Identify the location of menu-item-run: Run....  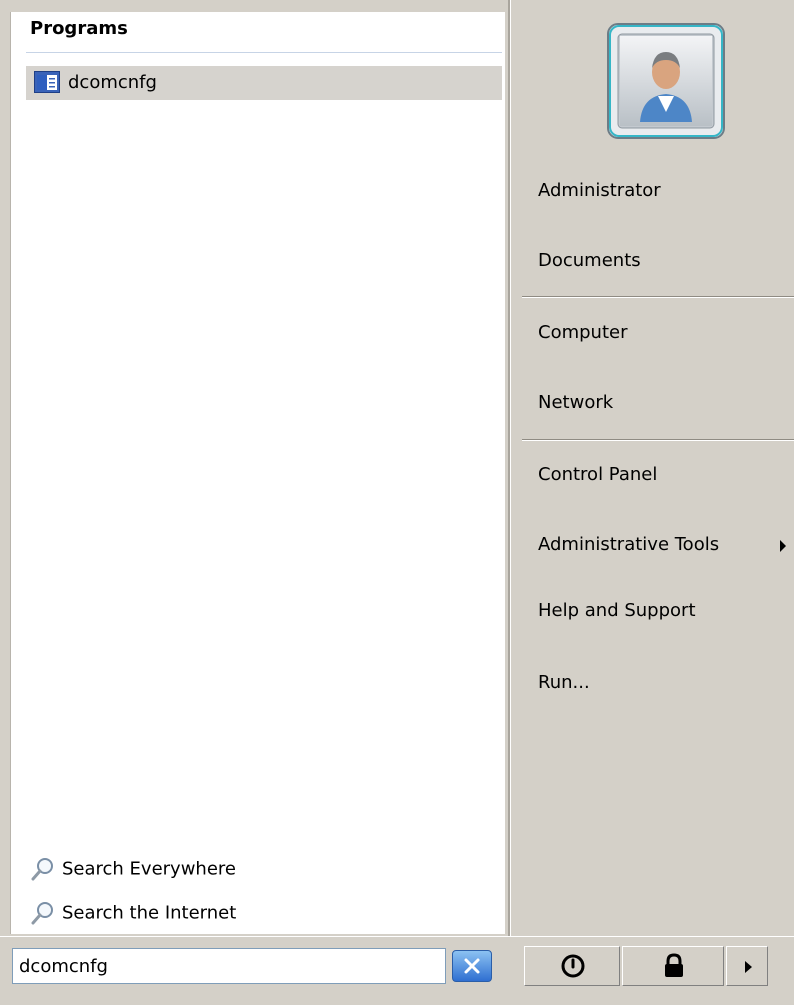
(564, 682).